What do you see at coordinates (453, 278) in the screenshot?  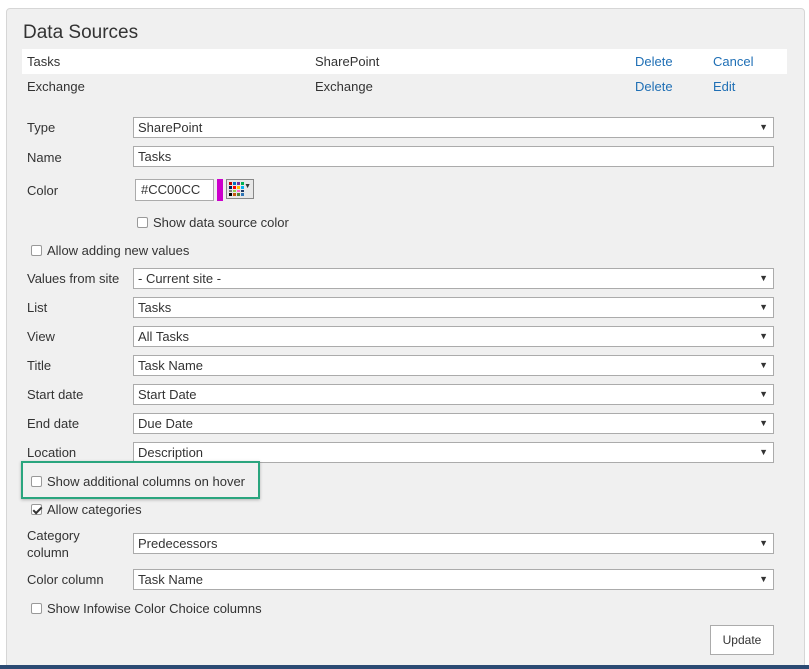 I see `values-from-site-select: - Current site - ▼` at bounding box center [453, 278].